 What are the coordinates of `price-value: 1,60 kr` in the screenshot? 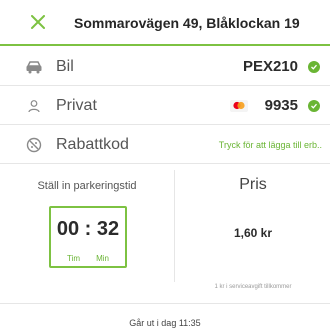 It's located at (253, 233).